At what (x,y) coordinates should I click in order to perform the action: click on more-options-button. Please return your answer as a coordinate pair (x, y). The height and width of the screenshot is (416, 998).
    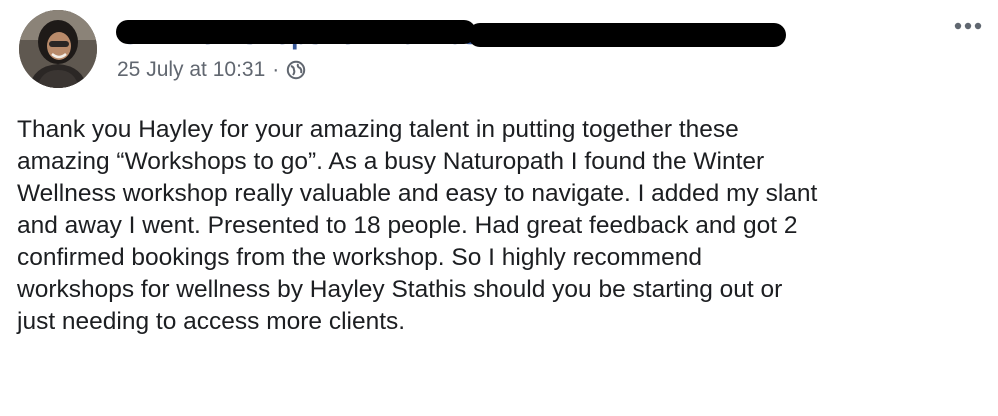
    Looking at the image, I should click on (970, 26).